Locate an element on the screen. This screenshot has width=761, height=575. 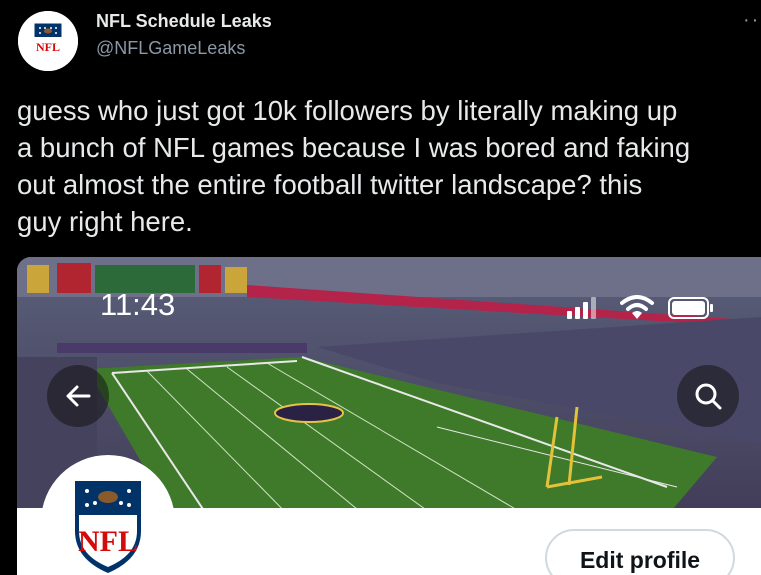
status-time: 11:43 is located at coordinates (138, 304).